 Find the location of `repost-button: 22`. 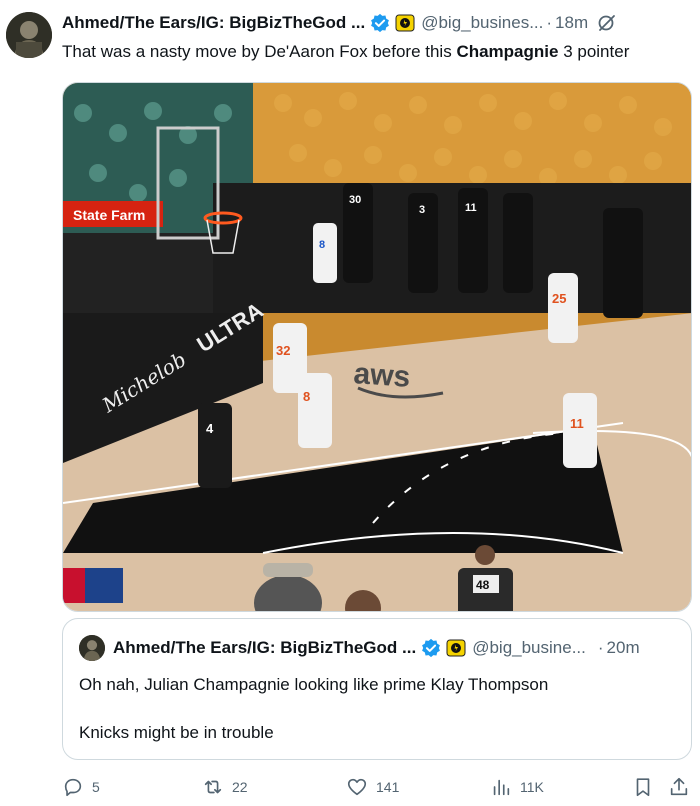

repost-button: 22 is located at coordinates (225, 787).